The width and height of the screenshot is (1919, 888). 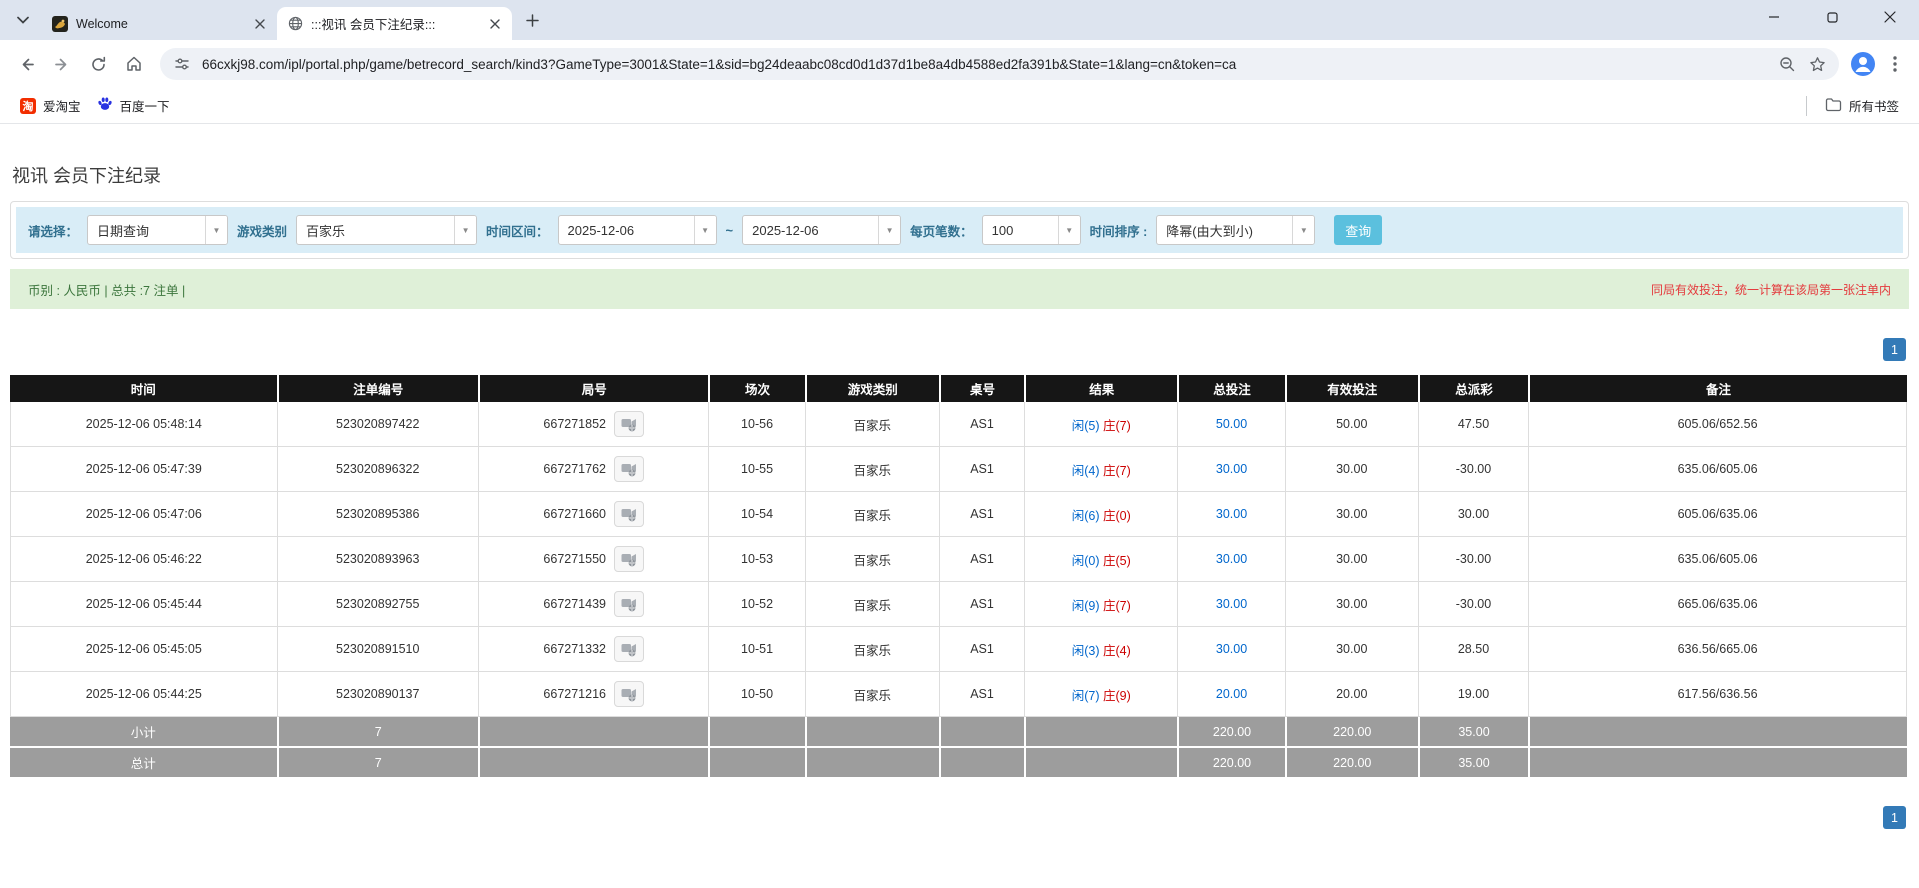 I want to click on bookmark-star-icon, so click(x=1817, y=64).